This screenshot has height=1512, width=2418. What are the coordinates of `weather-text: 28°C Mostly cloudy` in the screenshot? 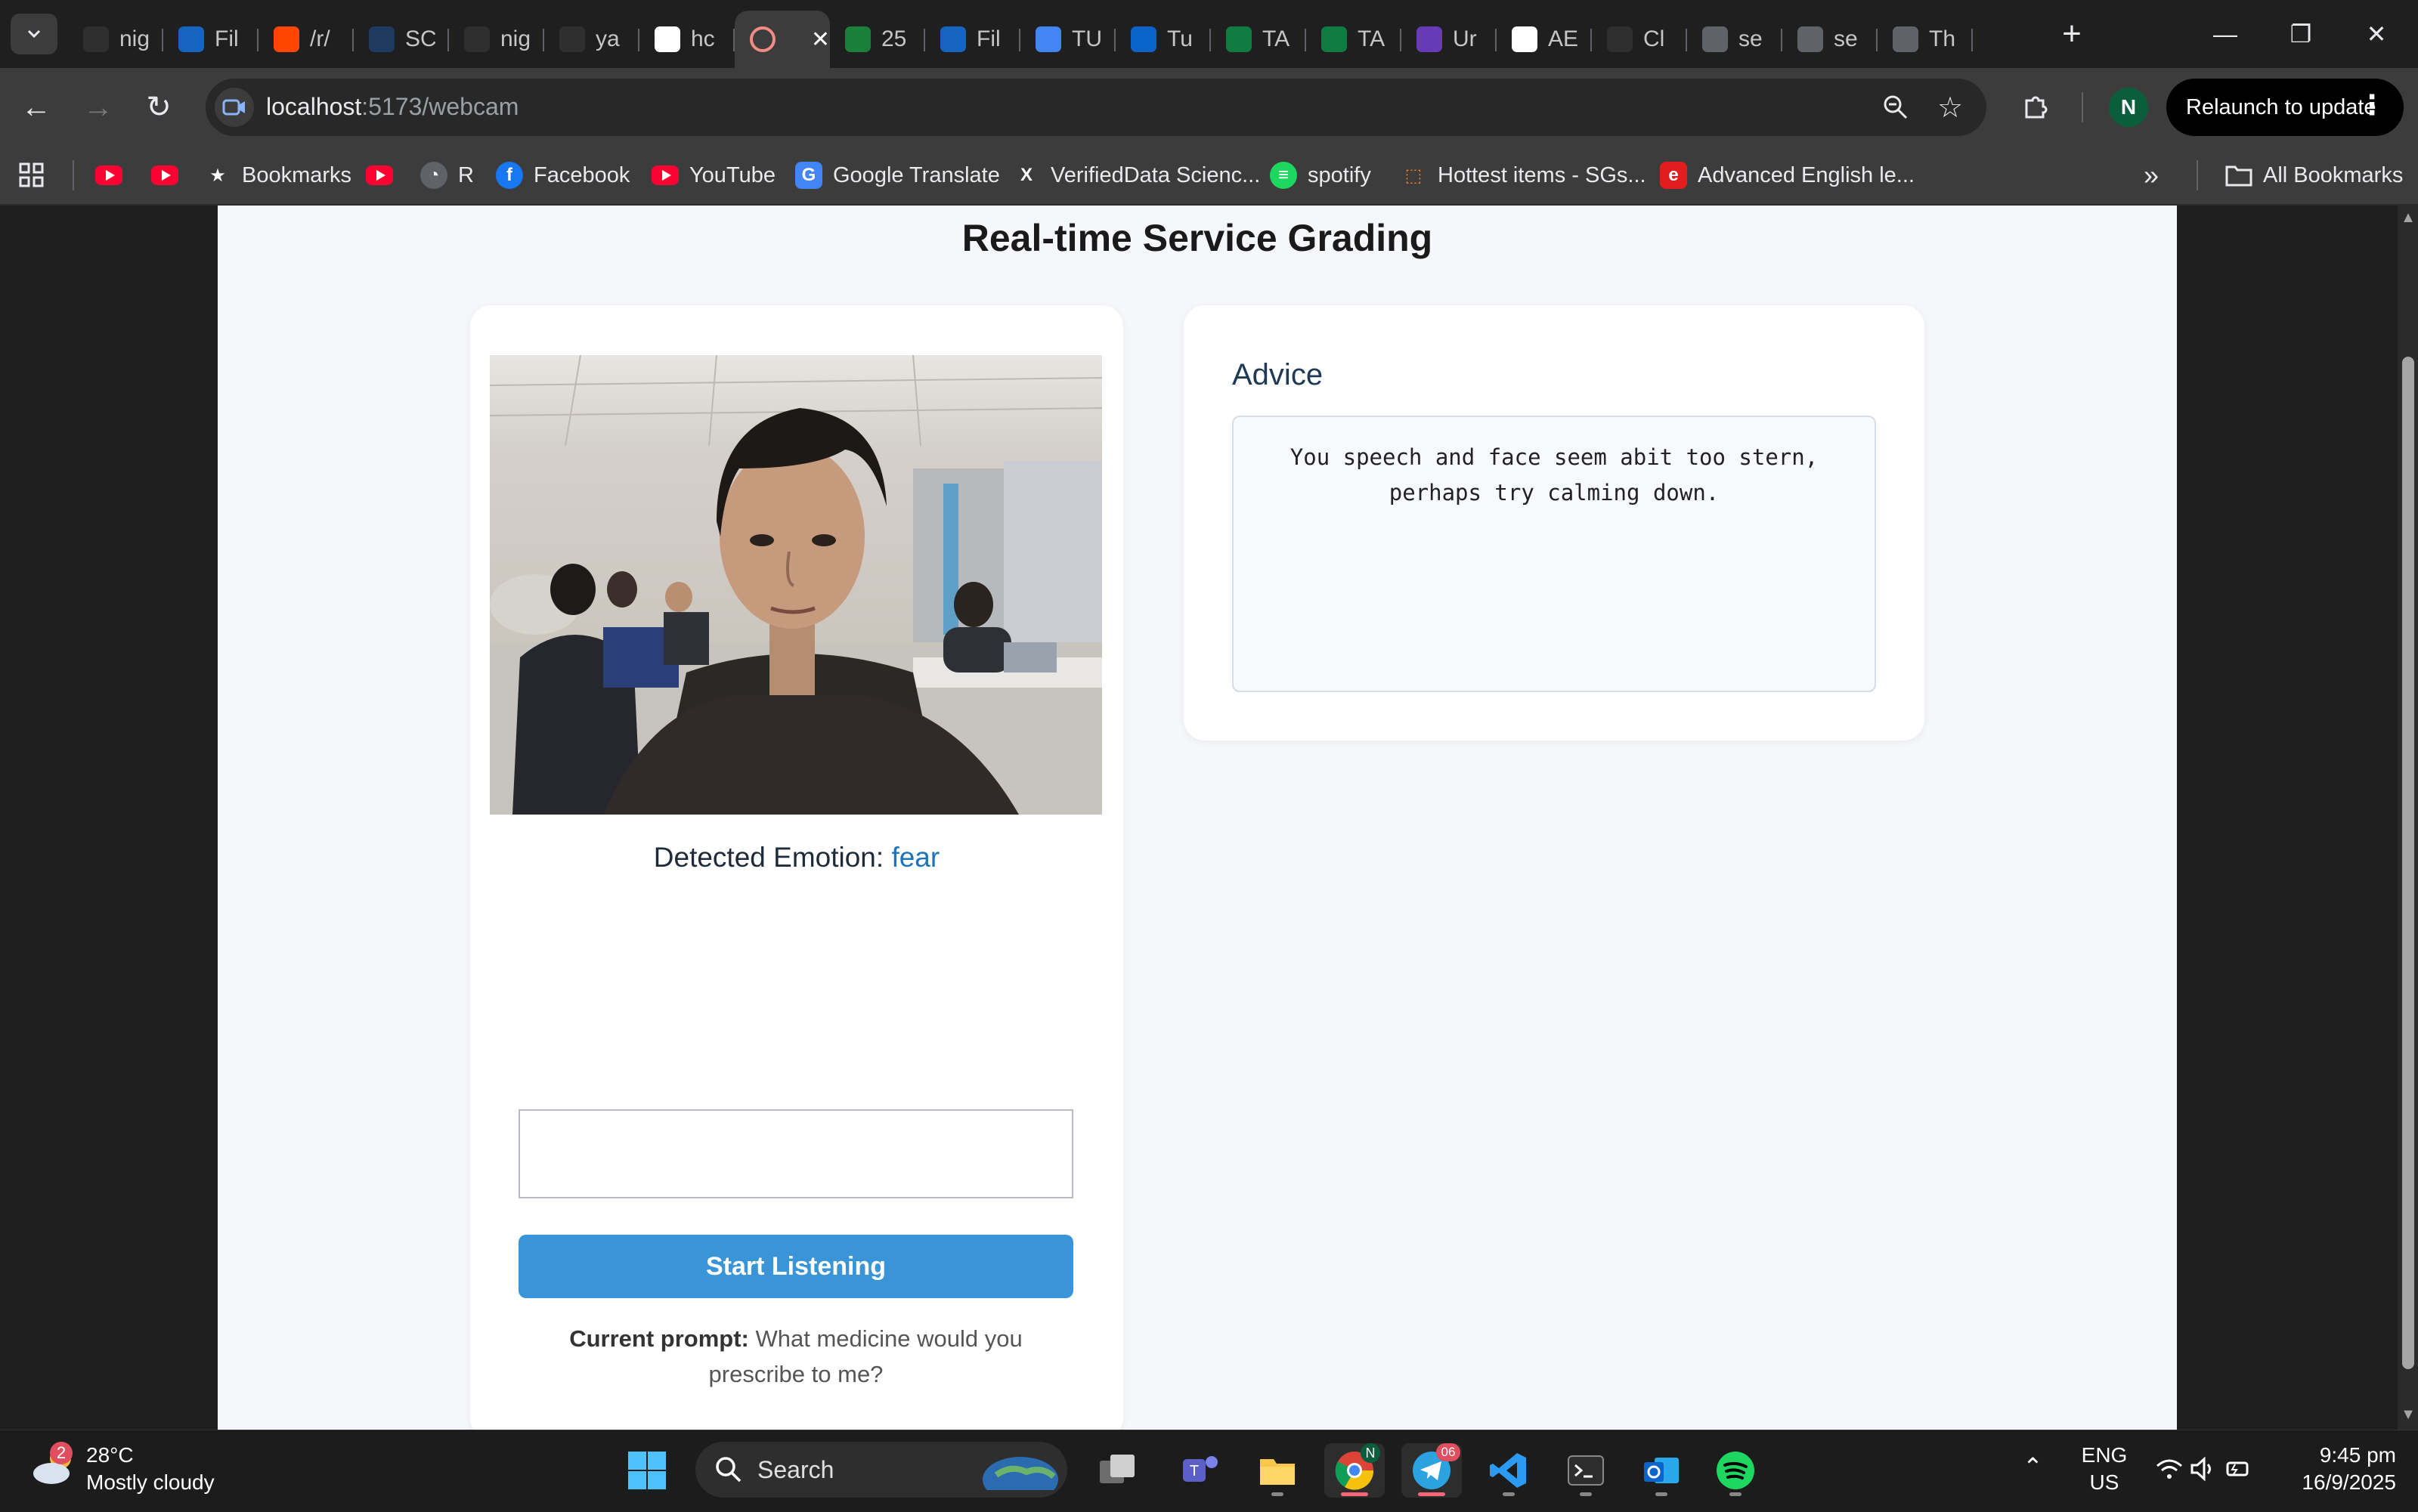 It's located at (151, 1469).